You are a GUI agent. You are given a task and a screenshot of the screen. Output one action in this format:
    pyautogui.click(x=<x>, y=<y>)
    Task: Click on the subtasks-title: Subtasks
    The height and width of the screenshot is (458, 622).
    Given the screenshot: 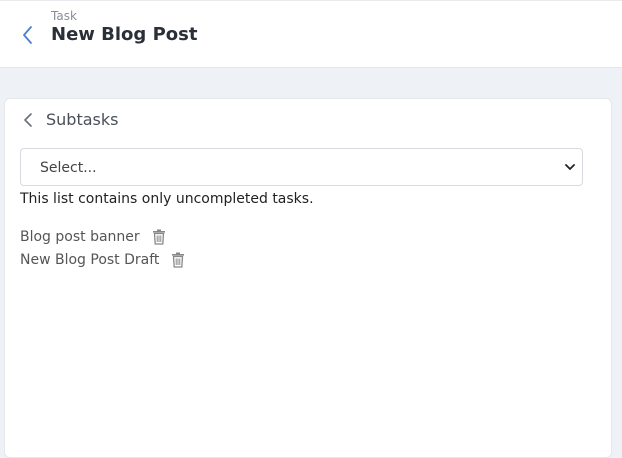 What is the action you would take?
    pyautogui.click(x=82, y=119)
    